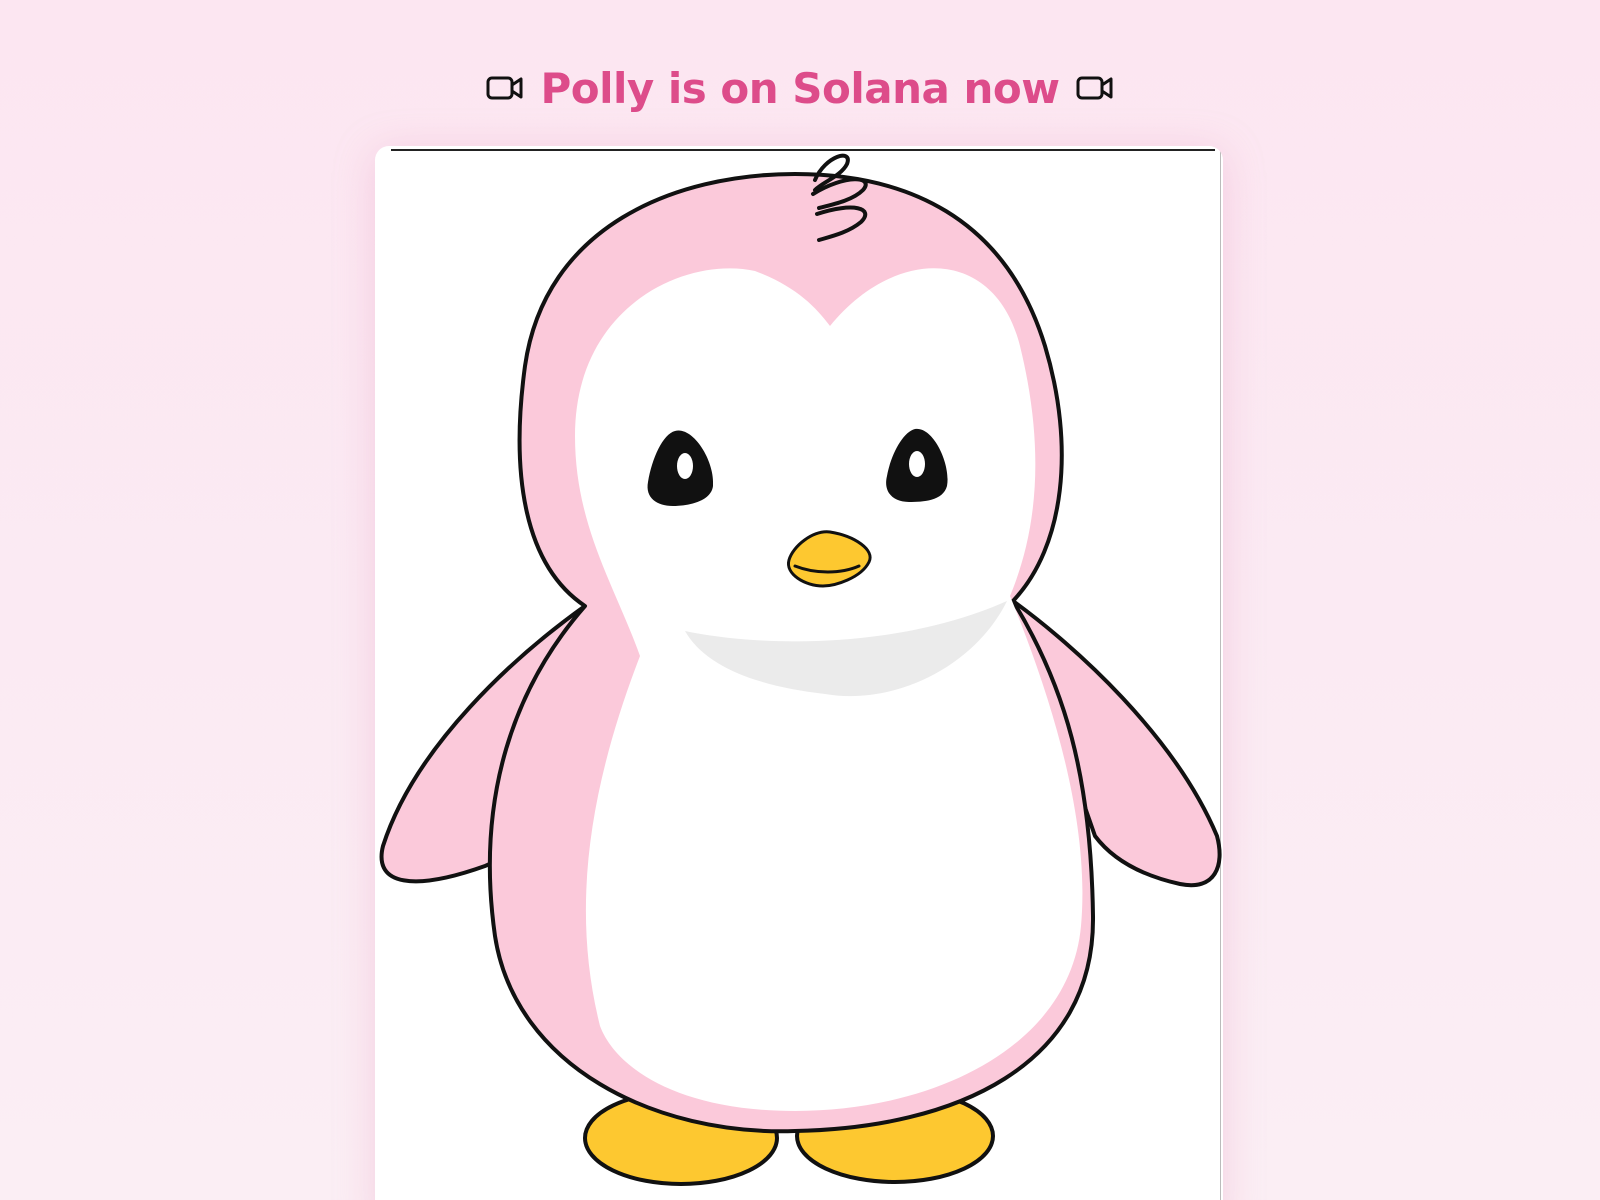  I want to click on page-title: Polly is on Solana now, so click(800, 88).